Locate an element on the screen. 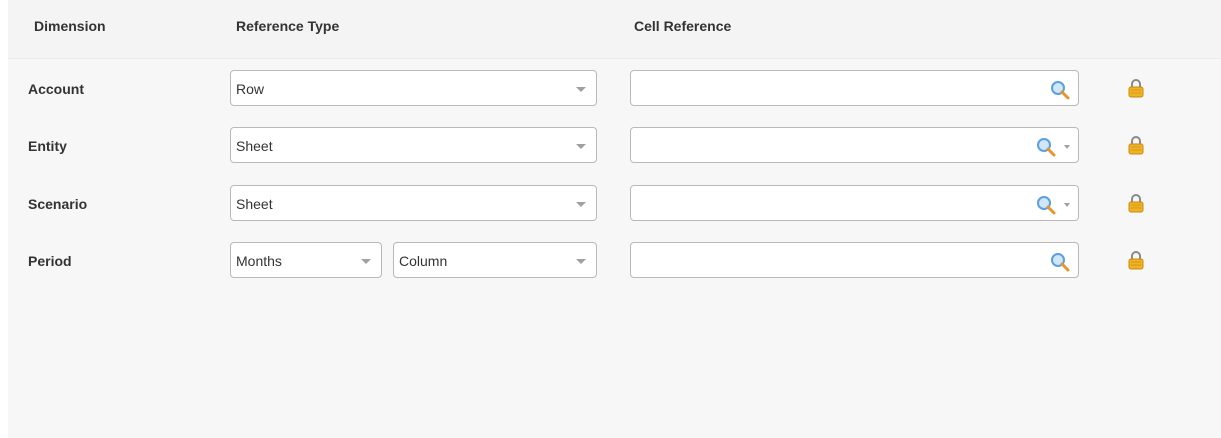 This screenshot has width=1221, height=438. header-reference-type: Reference Type is located at coordinates (288, 26).